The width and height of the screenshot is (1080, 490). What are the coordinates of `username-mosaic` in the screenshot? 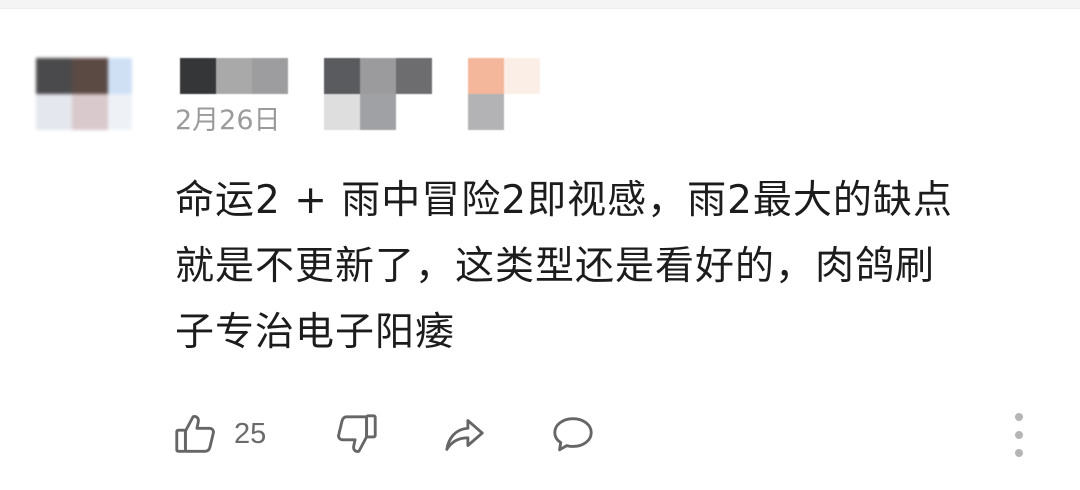 It's located at (234, 76).